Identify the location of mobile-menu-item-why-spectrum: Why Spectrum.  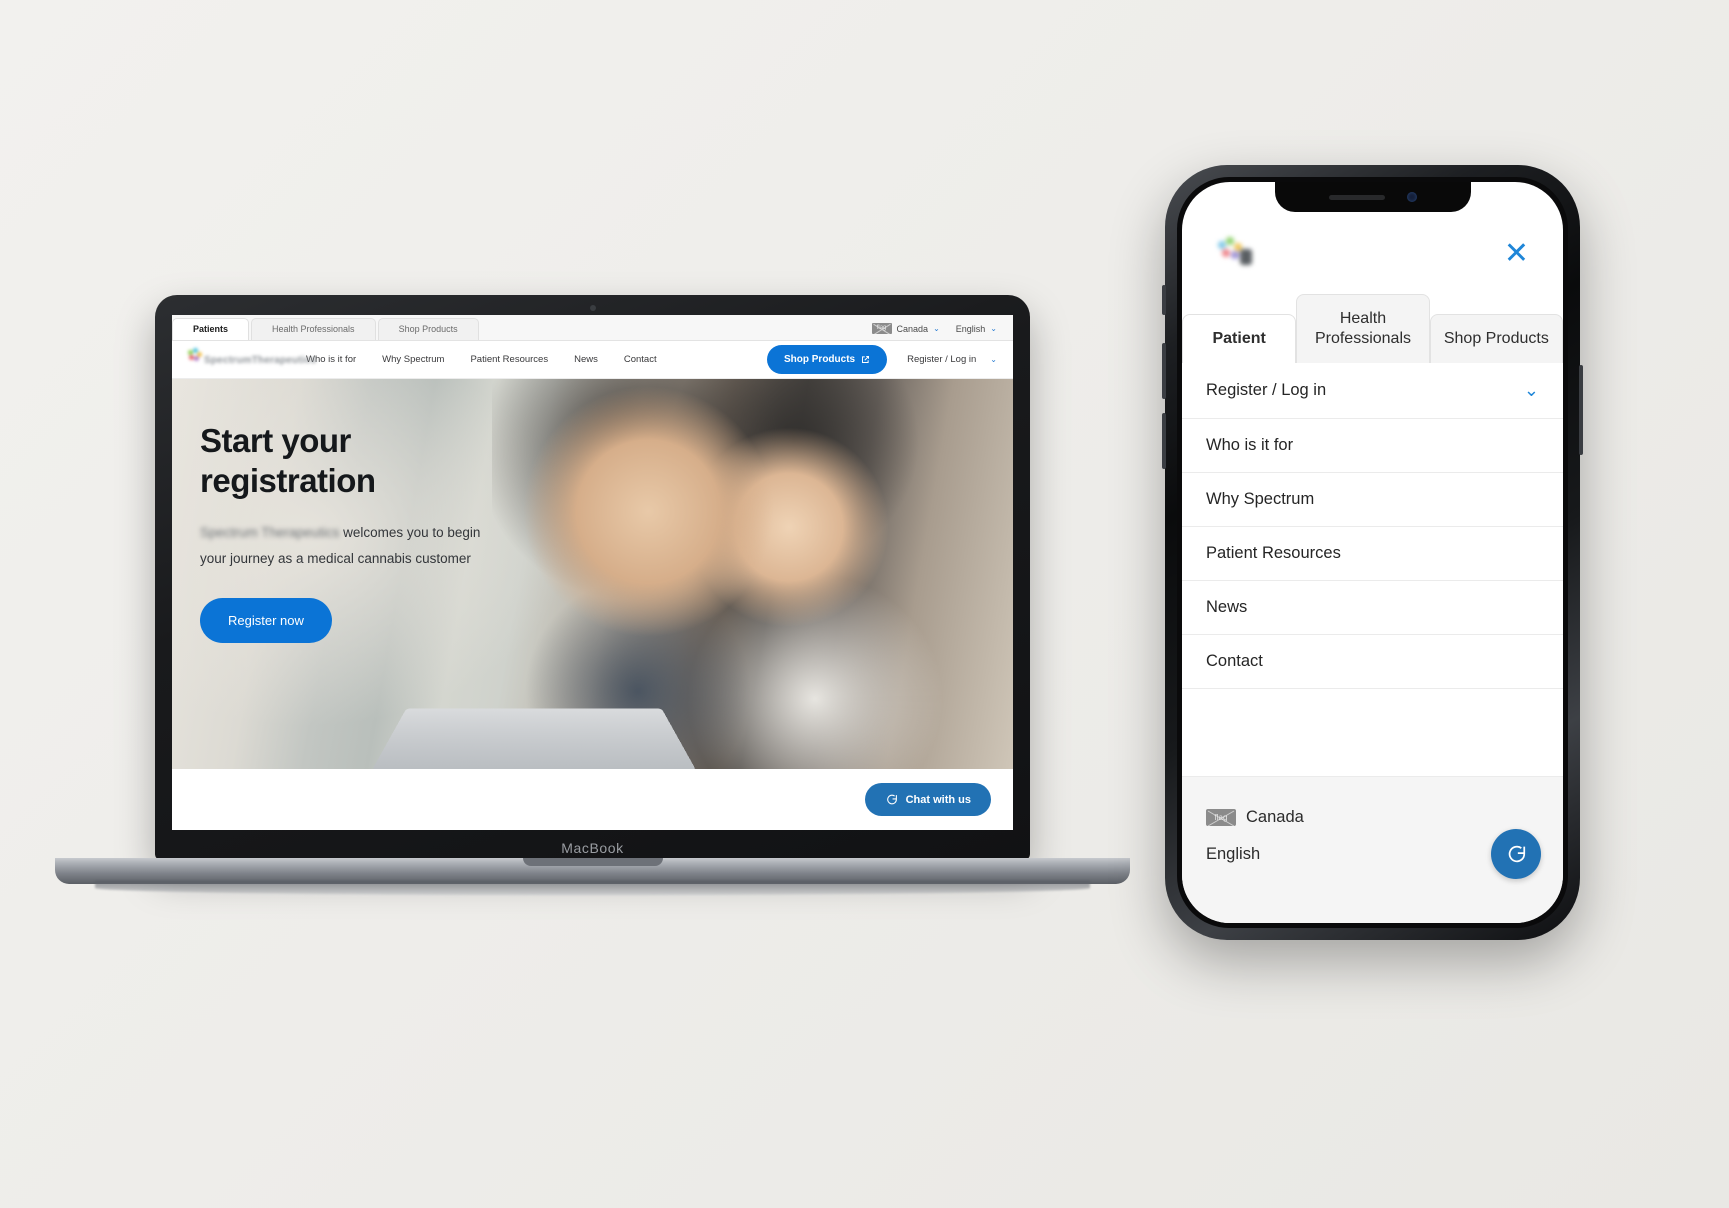
(1372, 500).